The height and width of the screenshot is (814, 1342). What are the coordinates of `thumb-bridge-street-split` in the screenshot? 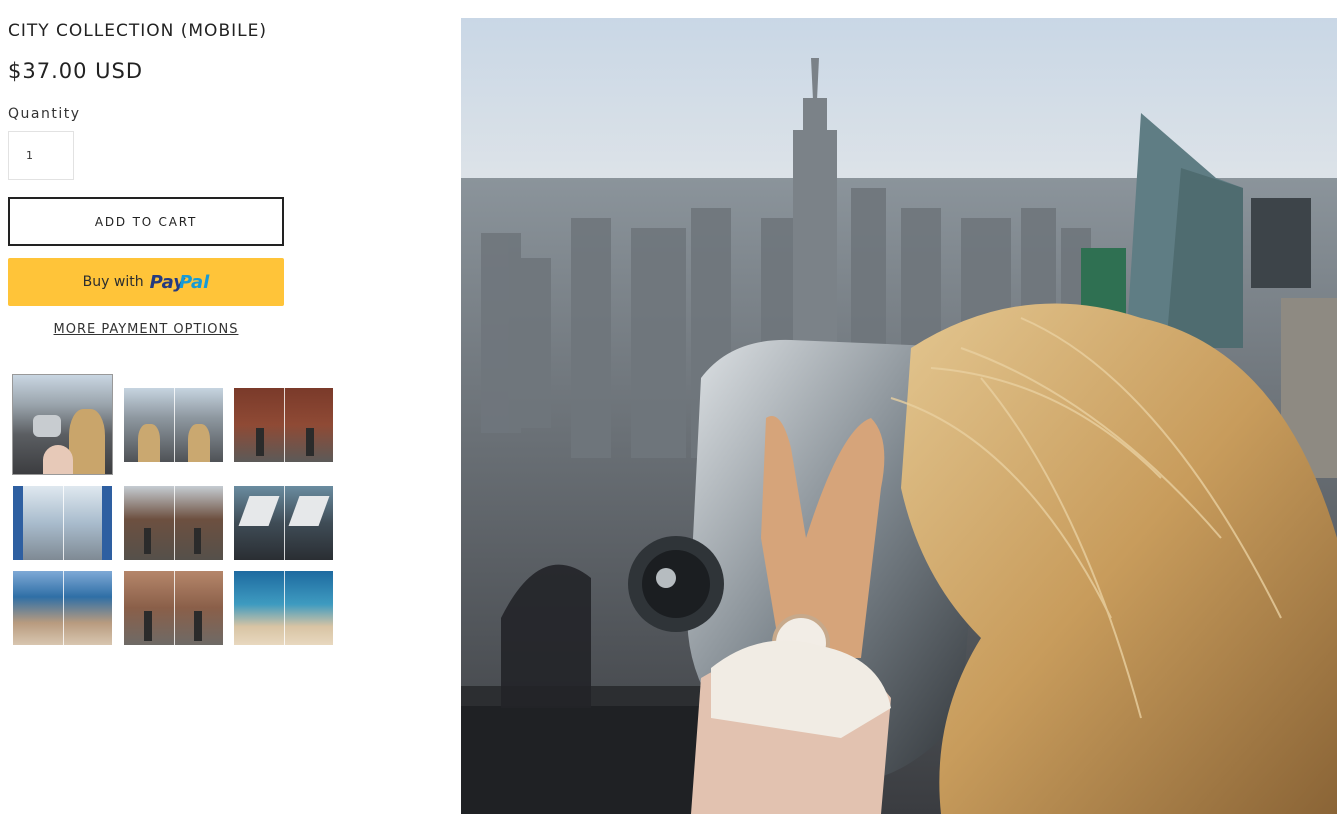 It's located at (173, 523).